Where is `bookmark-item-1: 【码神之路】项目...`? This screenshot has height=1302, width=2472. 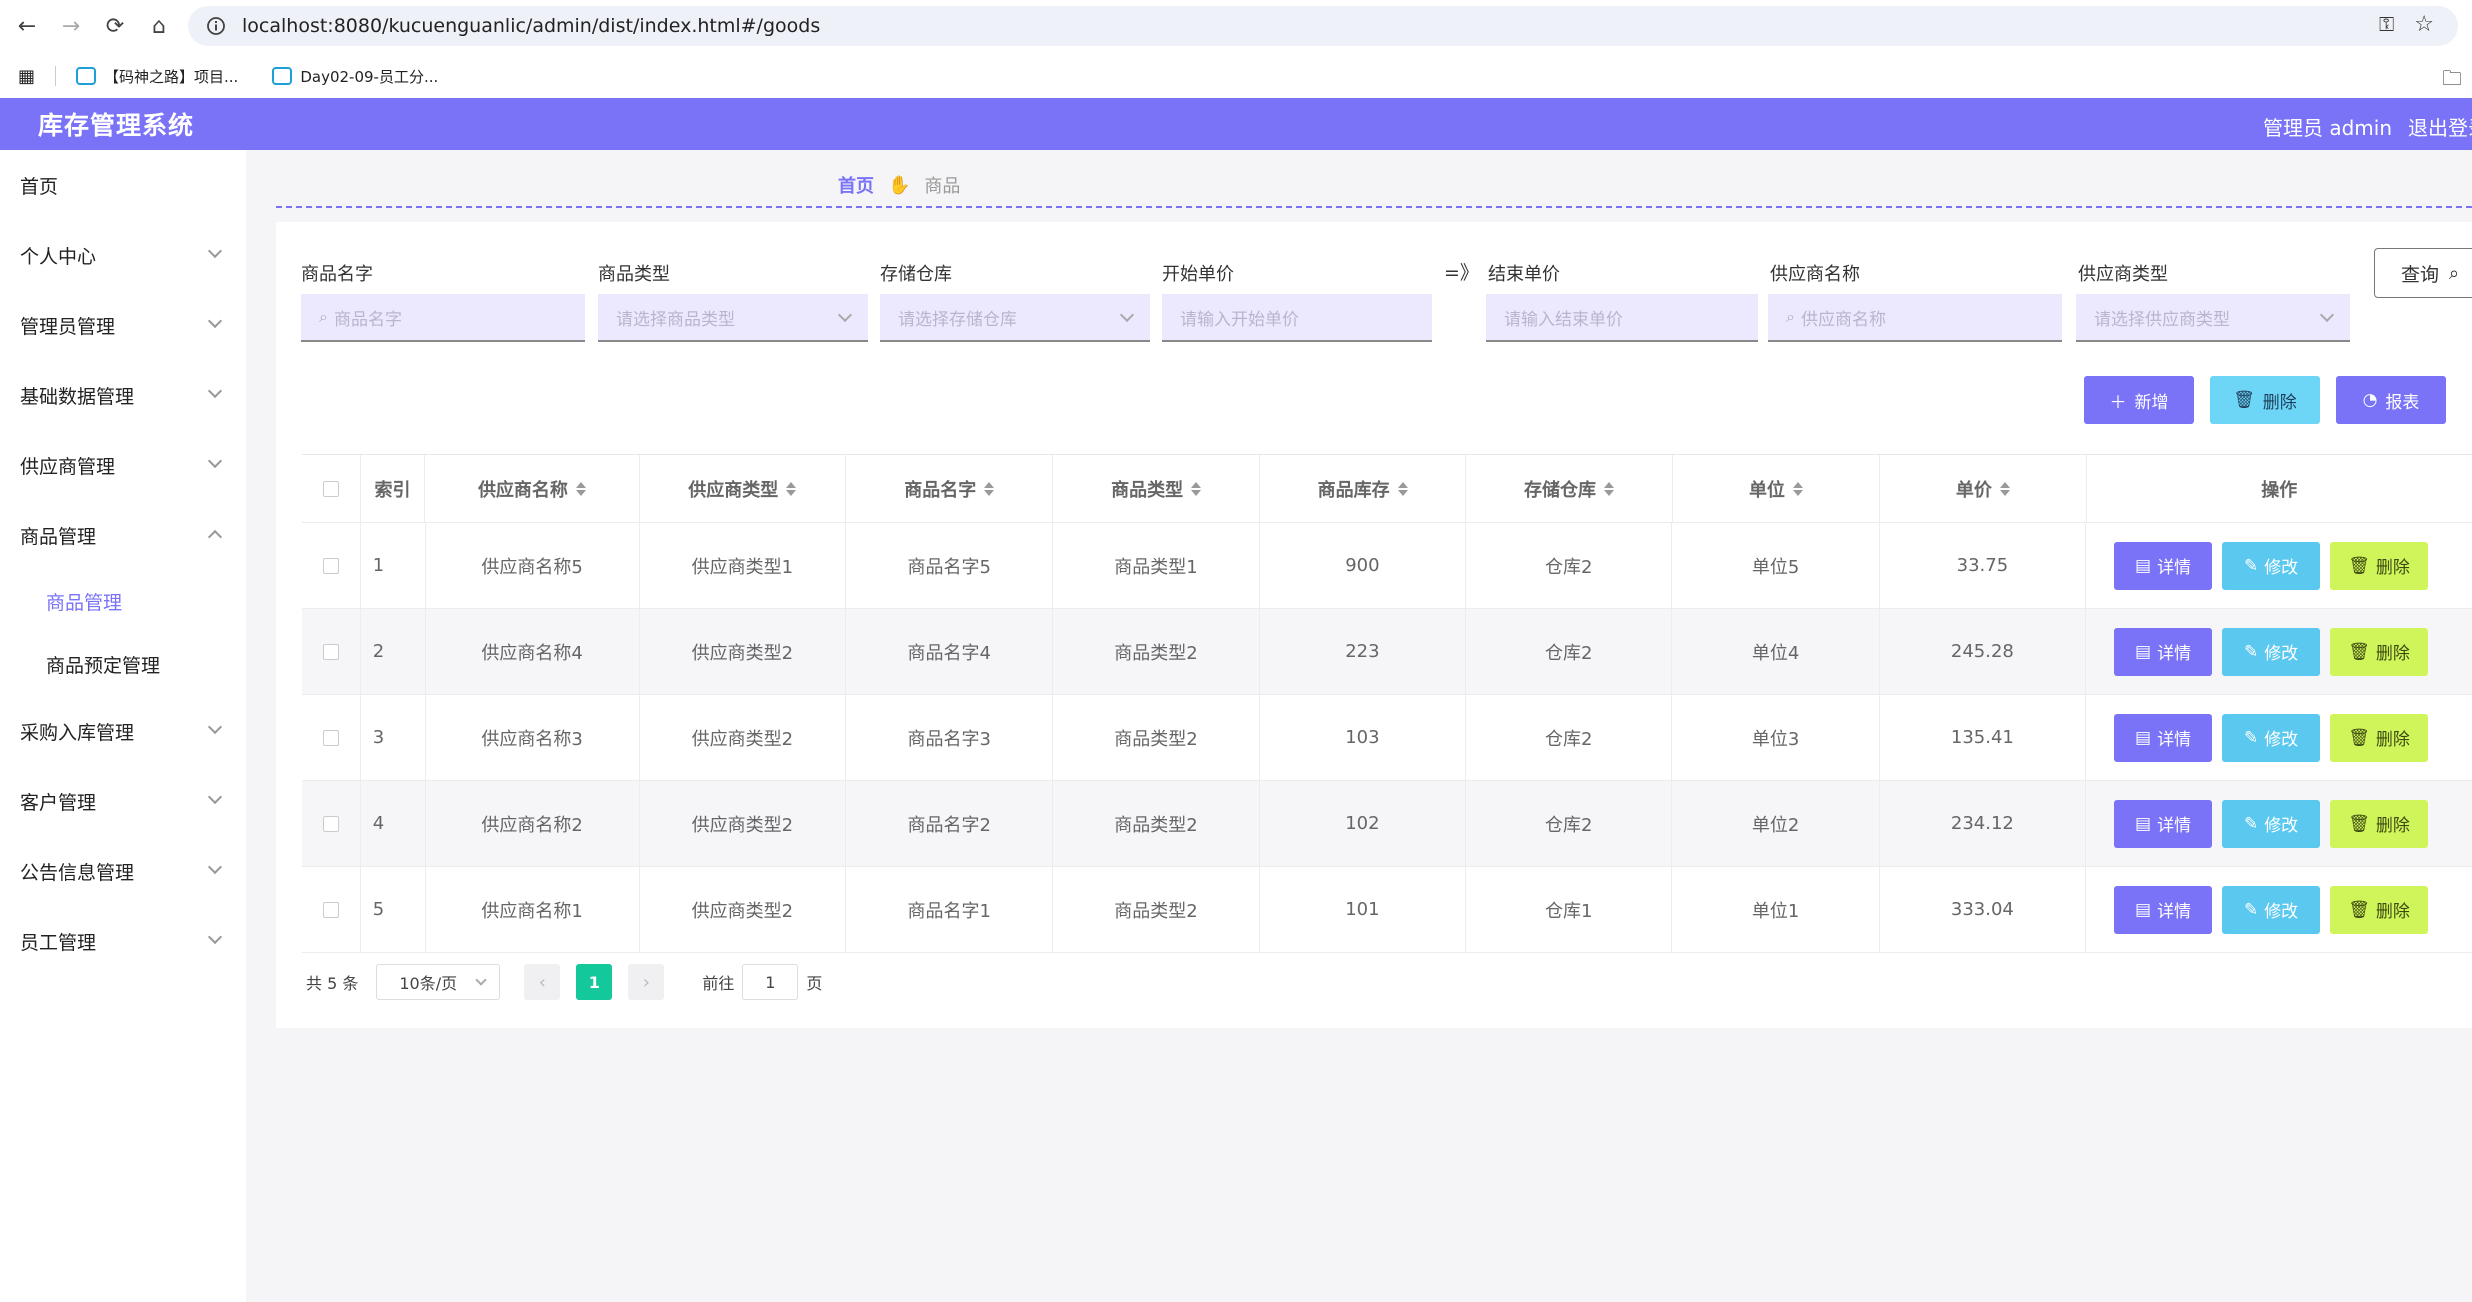 bookmark-item-1: 【码神之路】项目... is located at coordinates (157, 76).